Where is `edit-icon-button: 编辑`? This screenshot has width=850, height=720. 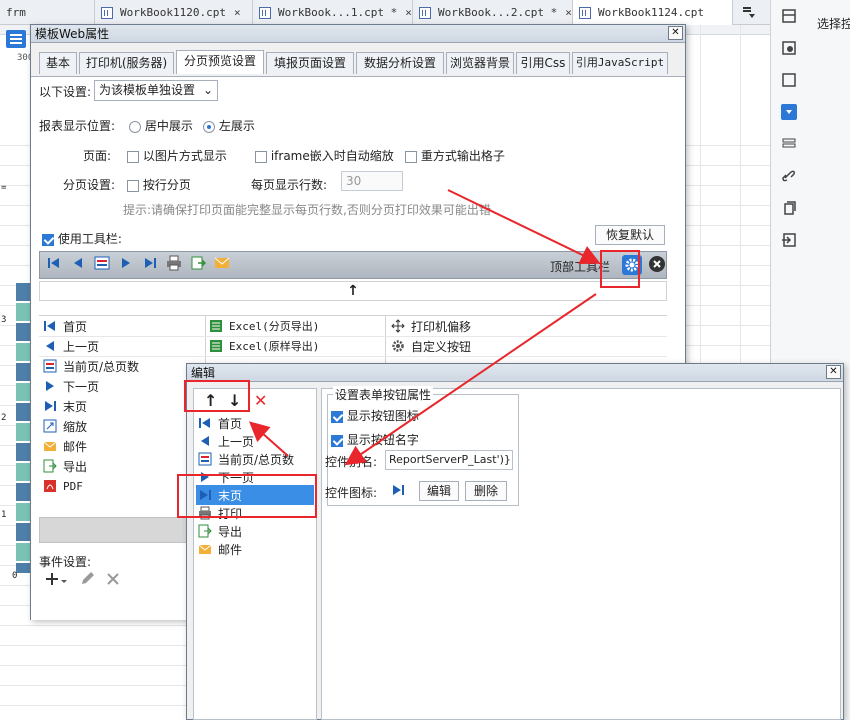
edit-icon-button: 编辑 is located at coordinates (439, 491).